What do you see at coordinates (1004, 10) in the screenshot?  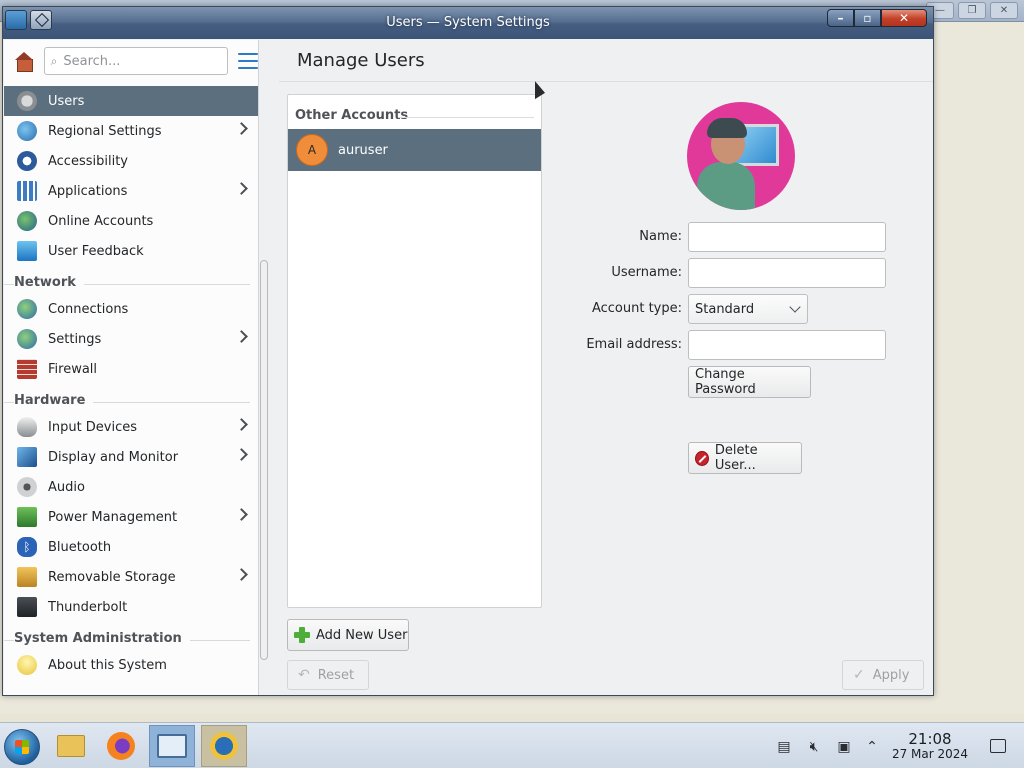 I see `bg-close-button: ✕` at bounding box center [1004, 10].